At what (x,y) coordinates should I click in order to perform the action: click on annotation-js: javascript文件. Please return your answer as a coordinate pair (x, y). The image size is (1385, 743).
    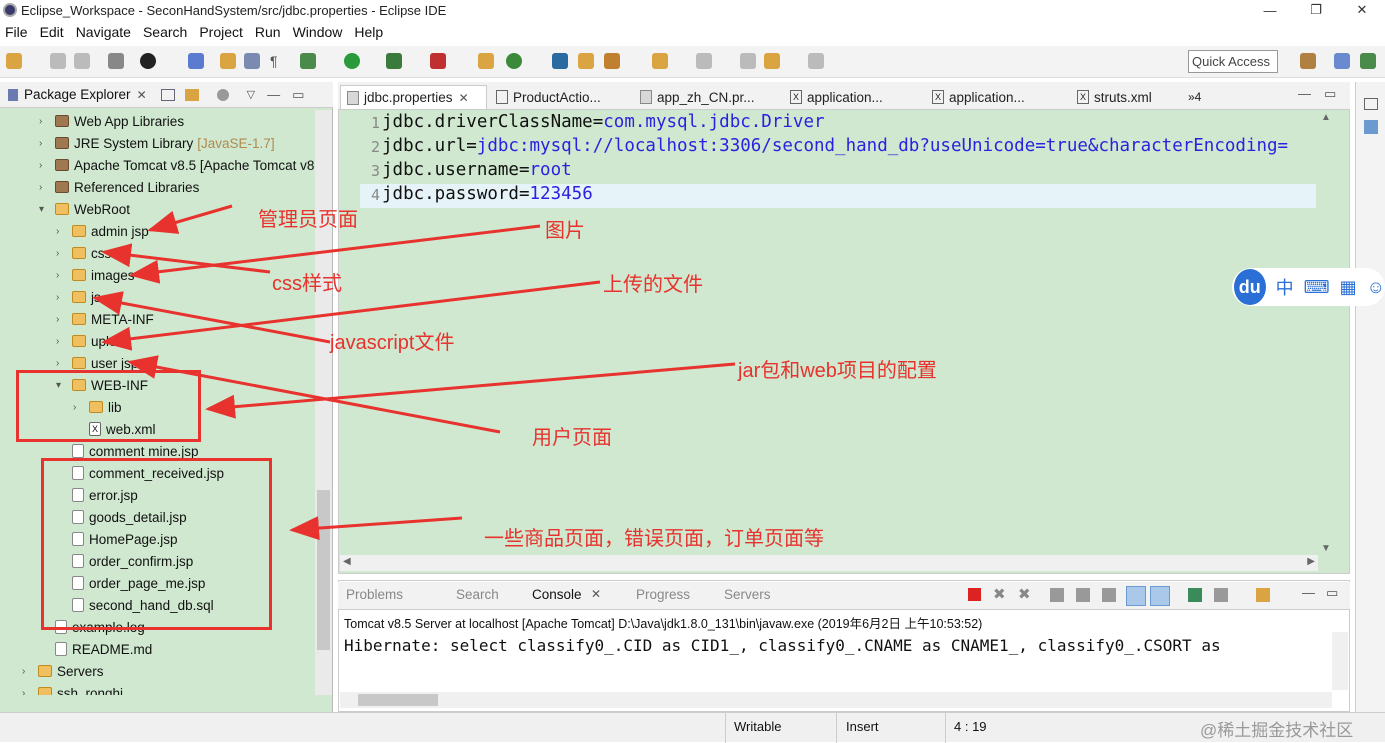
    Looking at the image, I should click on (392, 343).